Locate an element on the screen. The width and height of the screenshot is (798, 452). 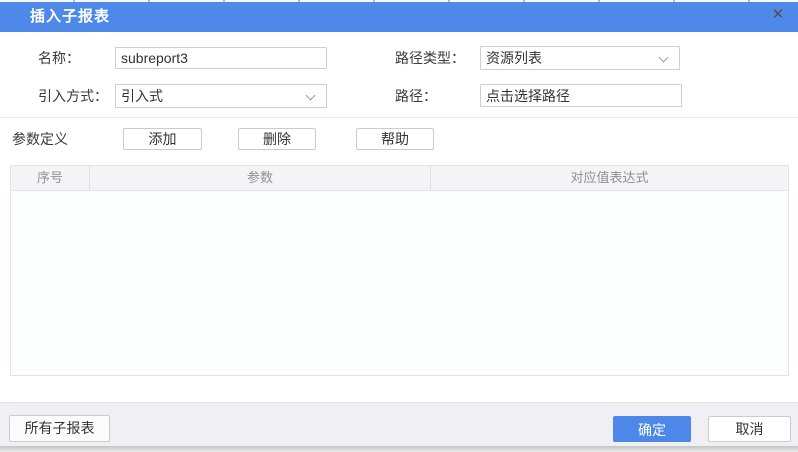
dialog-shadow is located at coordinates (399, 449).